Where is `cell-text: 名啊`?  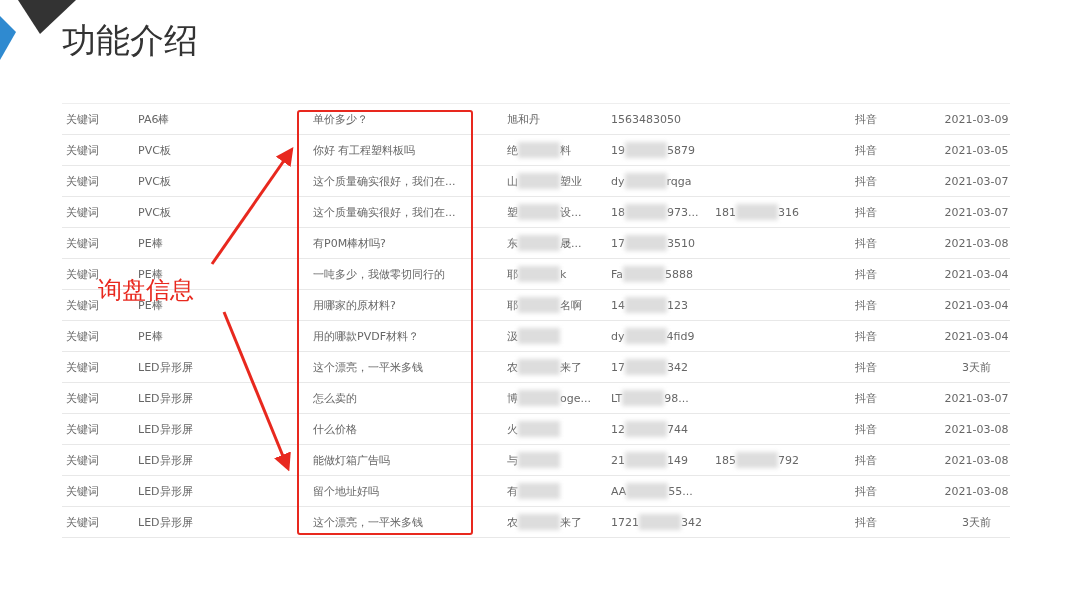
cell-text: 名啊 is located at coordinates (571, 305).